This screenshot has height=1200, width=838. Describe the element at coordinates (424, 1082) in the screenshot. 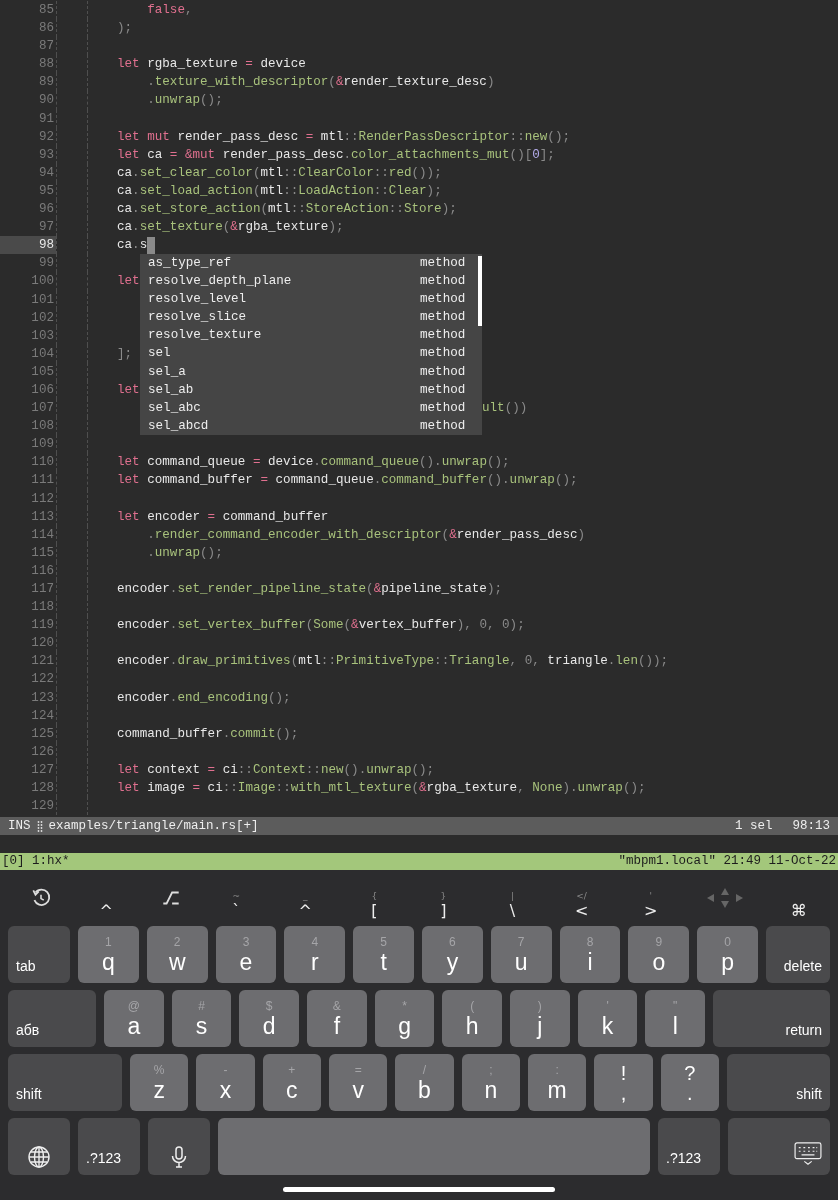

I see `keyboard-key: / b` at that location.